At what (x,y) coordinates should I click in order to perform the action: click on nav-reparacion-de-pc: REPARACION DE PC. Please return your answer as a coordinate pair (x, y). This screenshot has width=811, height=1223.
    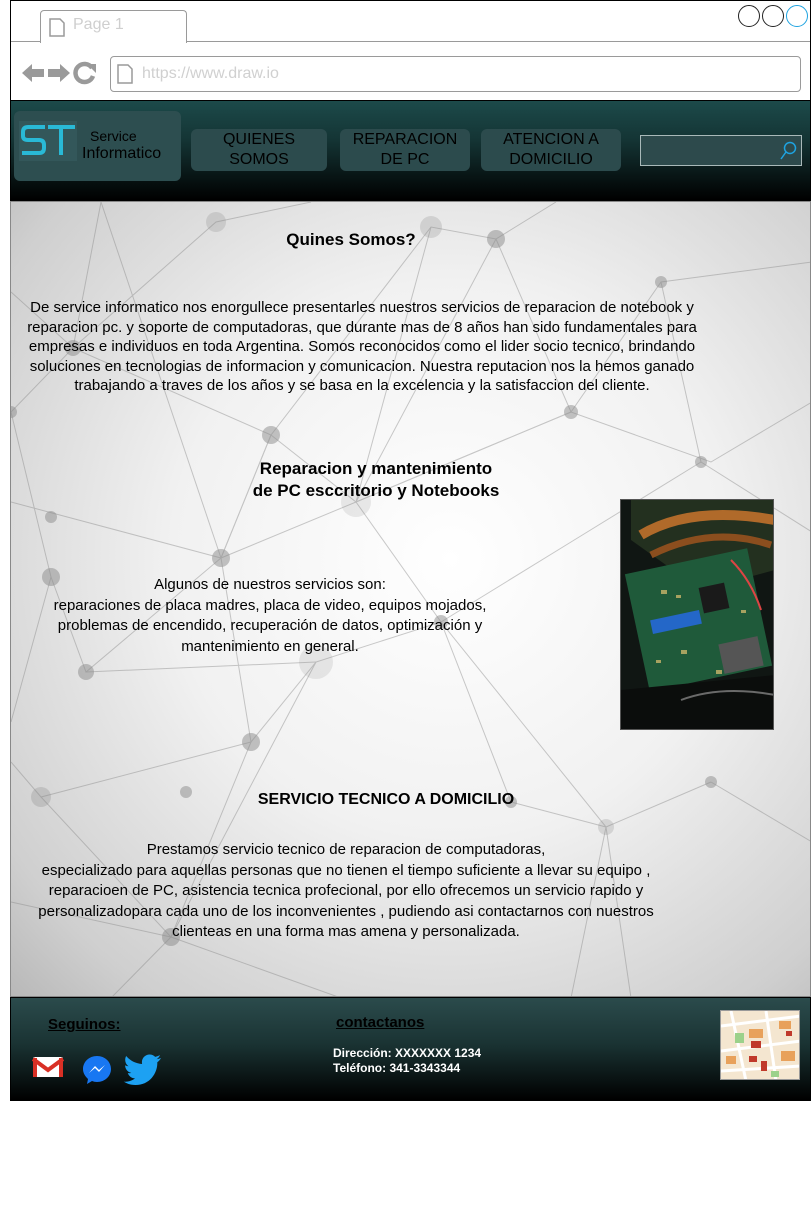
    Looking at the image, I should click on (405, 150).